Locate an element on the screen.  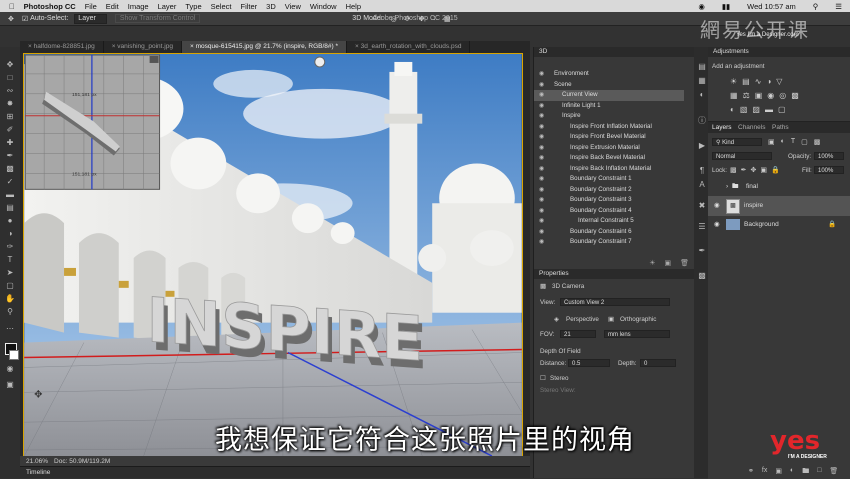
scene-item: ◉ Boundary Constraint 1 is located at coordinates (609, 179).